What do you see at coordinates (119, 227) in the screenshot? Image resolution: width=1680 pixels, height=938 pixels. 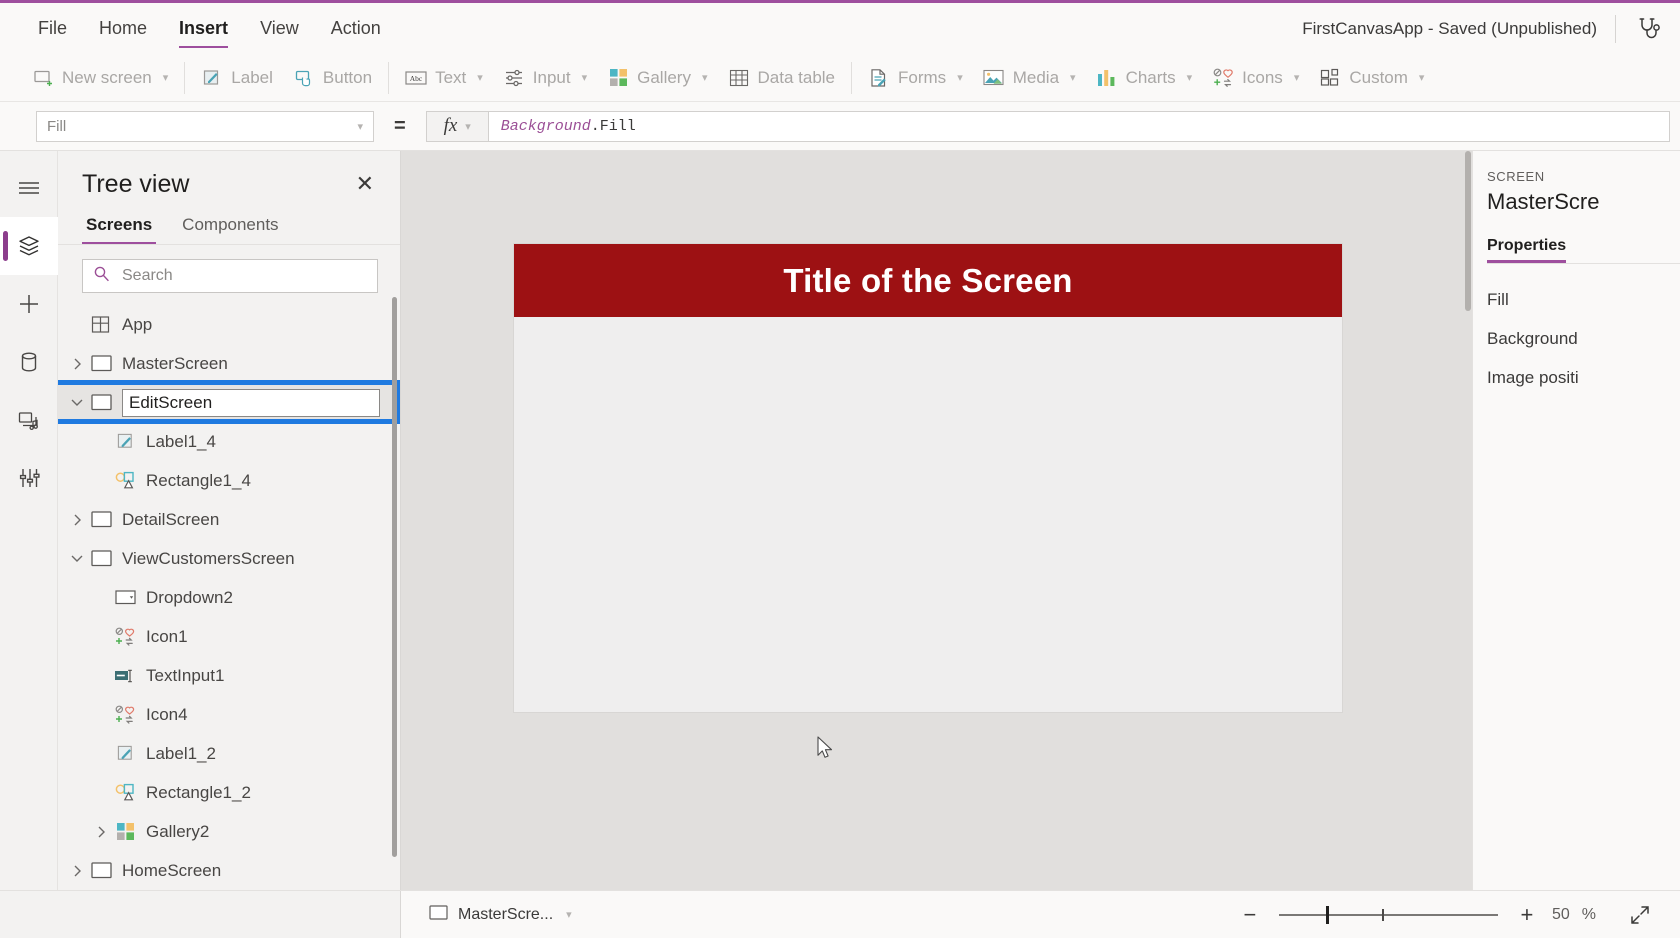 I see `tab-screens: Screens` at bounding box center [119, 227].